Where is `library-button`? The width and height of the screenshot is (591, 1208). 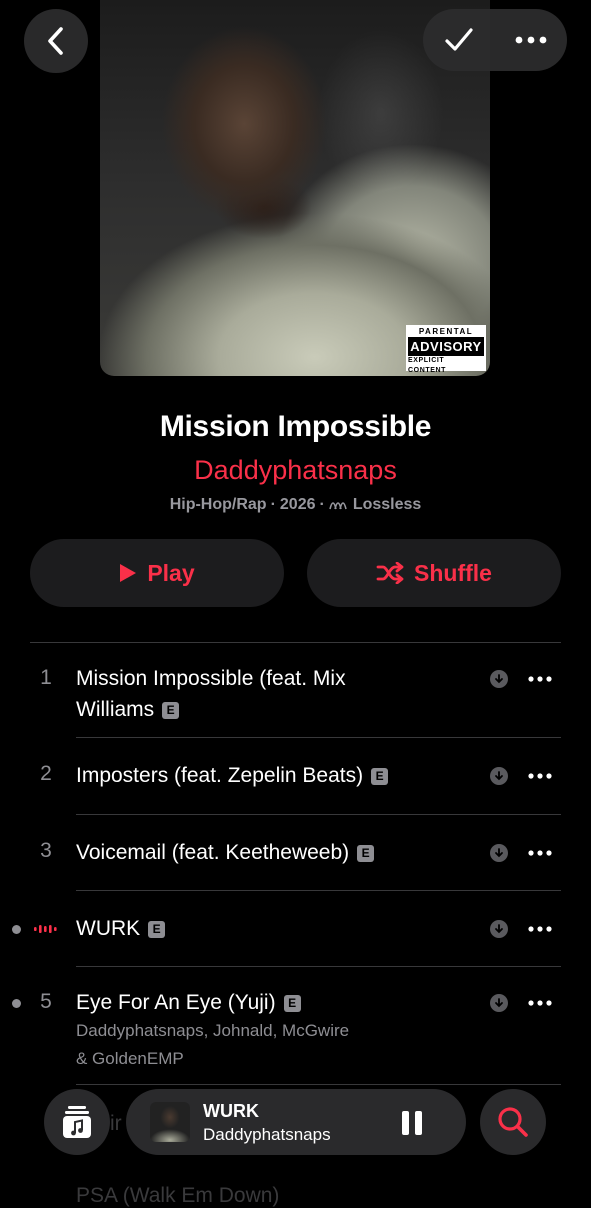
library-button is located at coordinates (77, 1122).